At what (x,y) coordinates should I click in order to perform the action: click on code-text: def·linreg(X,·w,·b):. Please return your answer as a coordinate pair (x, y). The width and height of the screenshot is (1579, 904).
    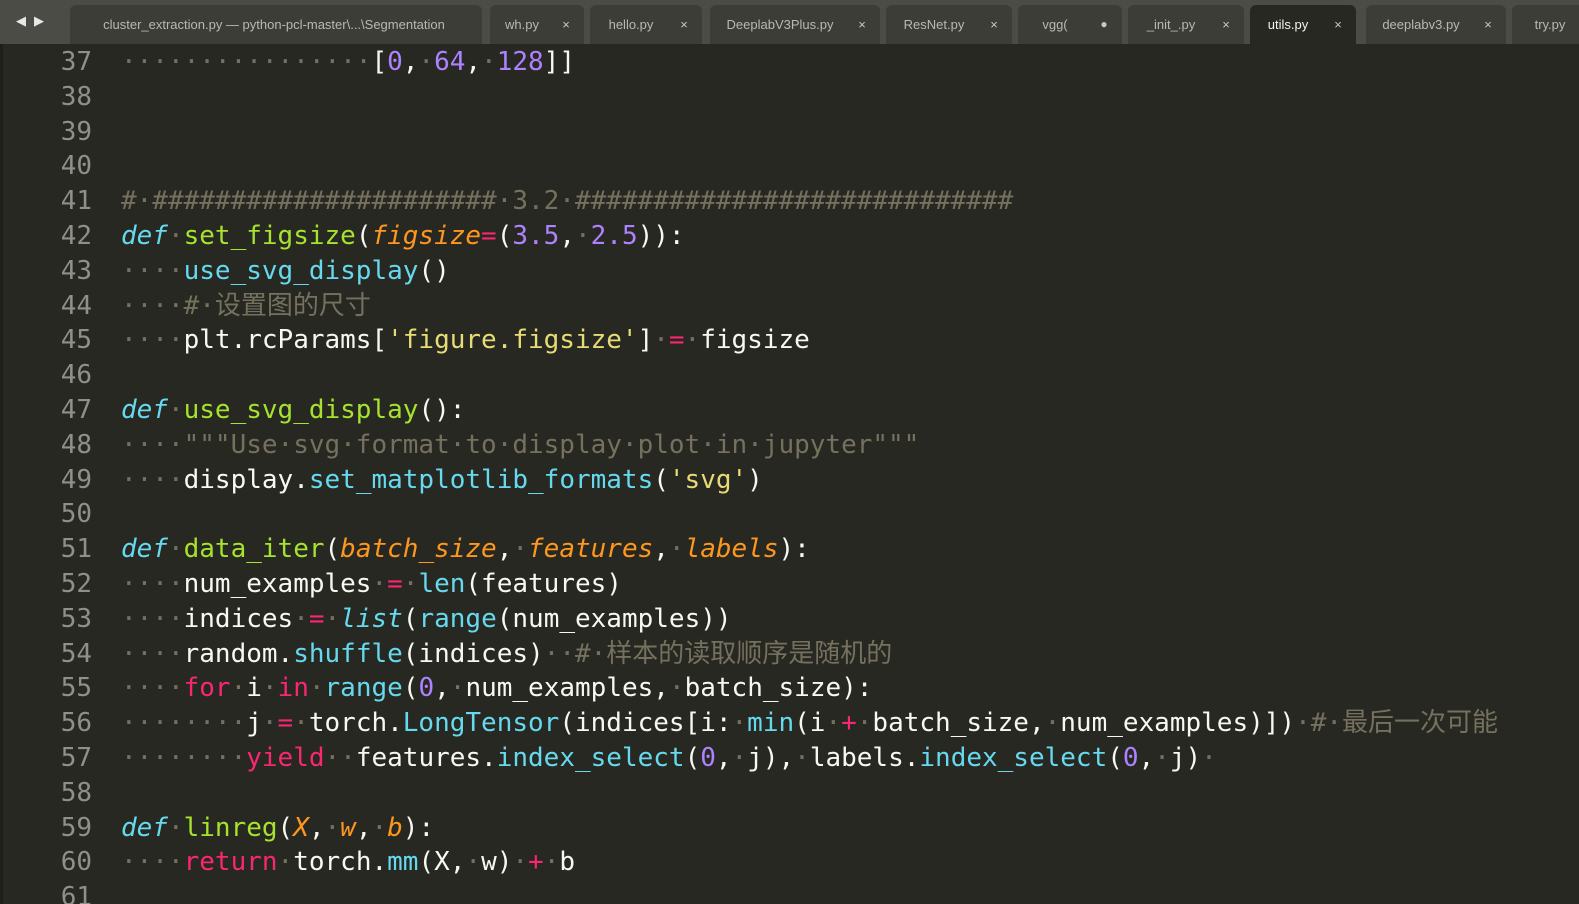
    Looking at the image, I should click on (277, 828).